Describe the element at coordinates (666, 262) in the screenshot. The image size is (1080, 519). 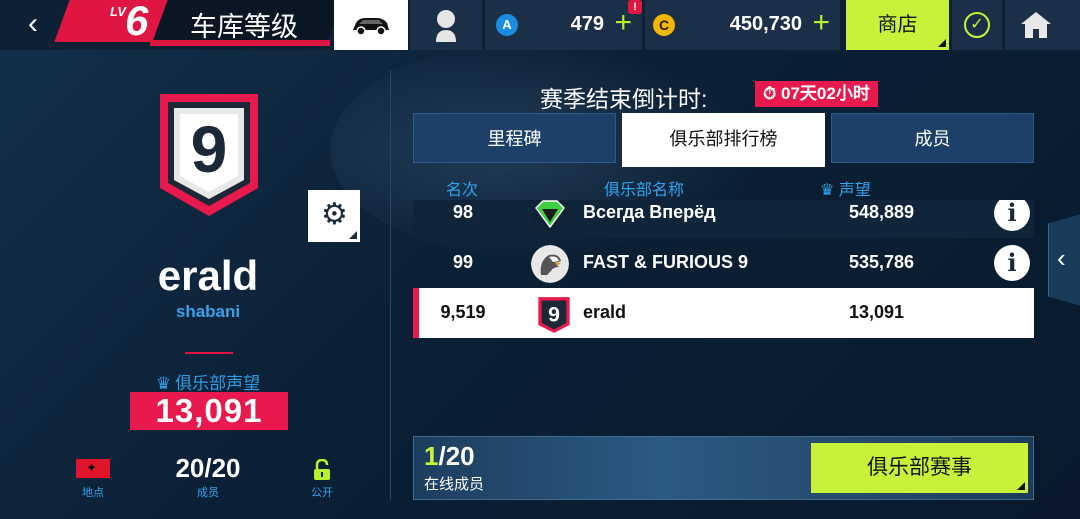
I see `row-club-name: FAST & FURIOUS 9` at that location.